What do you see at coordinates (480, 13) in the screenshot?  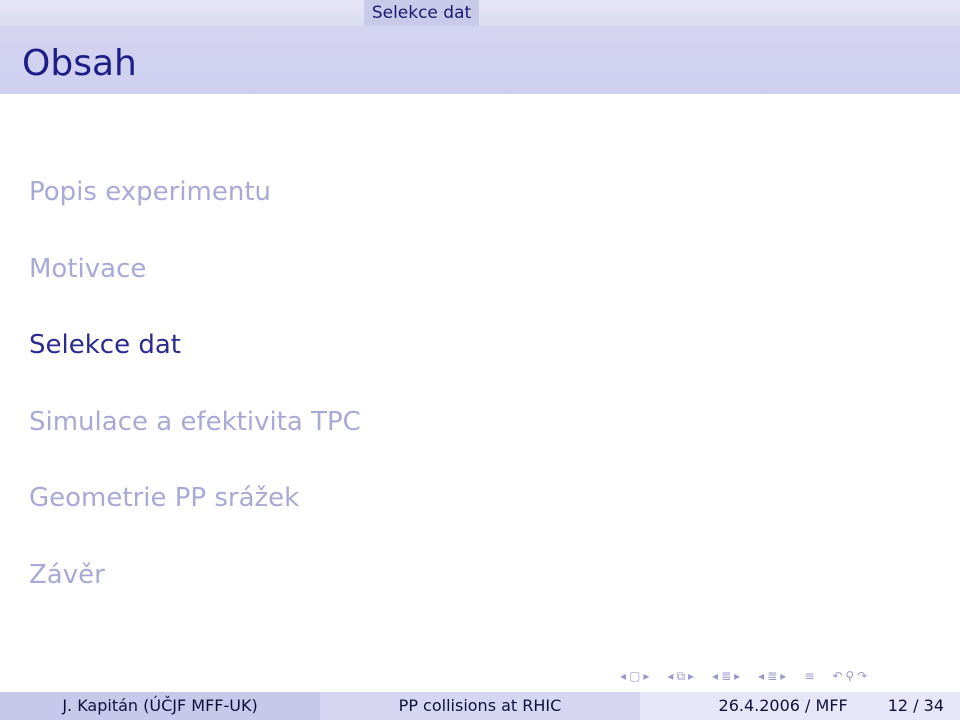 I see `headline-bar: Selekce dat` at bounding box center [480, 13].